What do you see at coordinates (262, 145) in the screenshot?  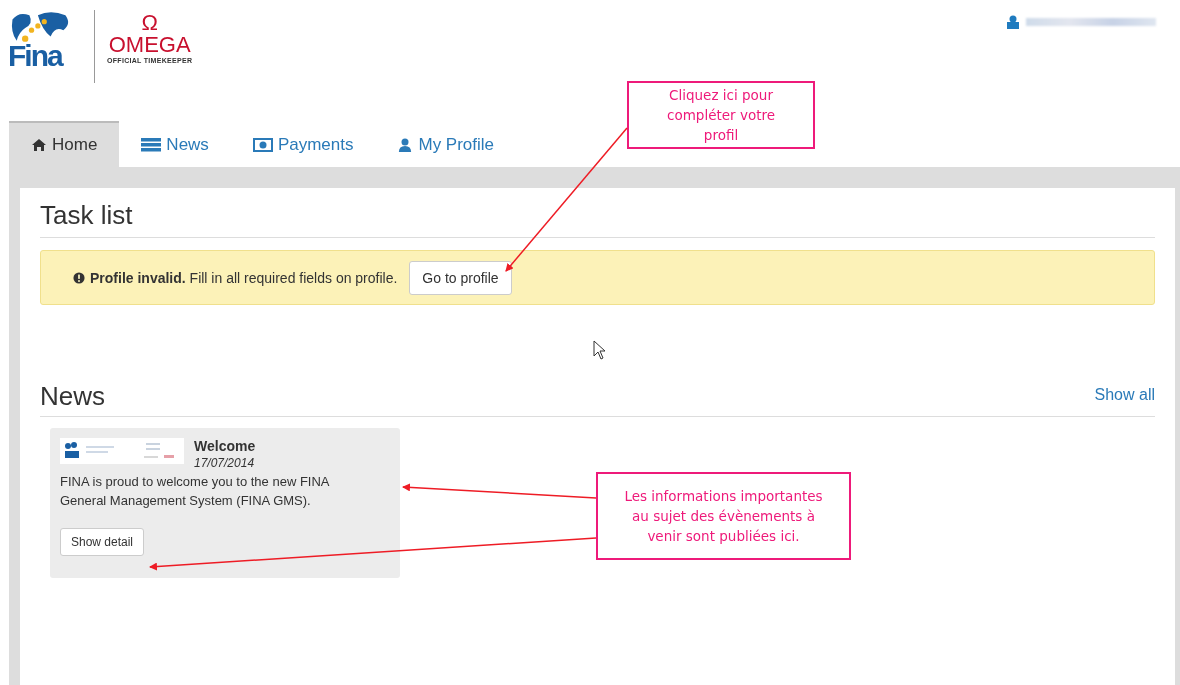 I see `banknote-icon` at bounding box center [262, 145].